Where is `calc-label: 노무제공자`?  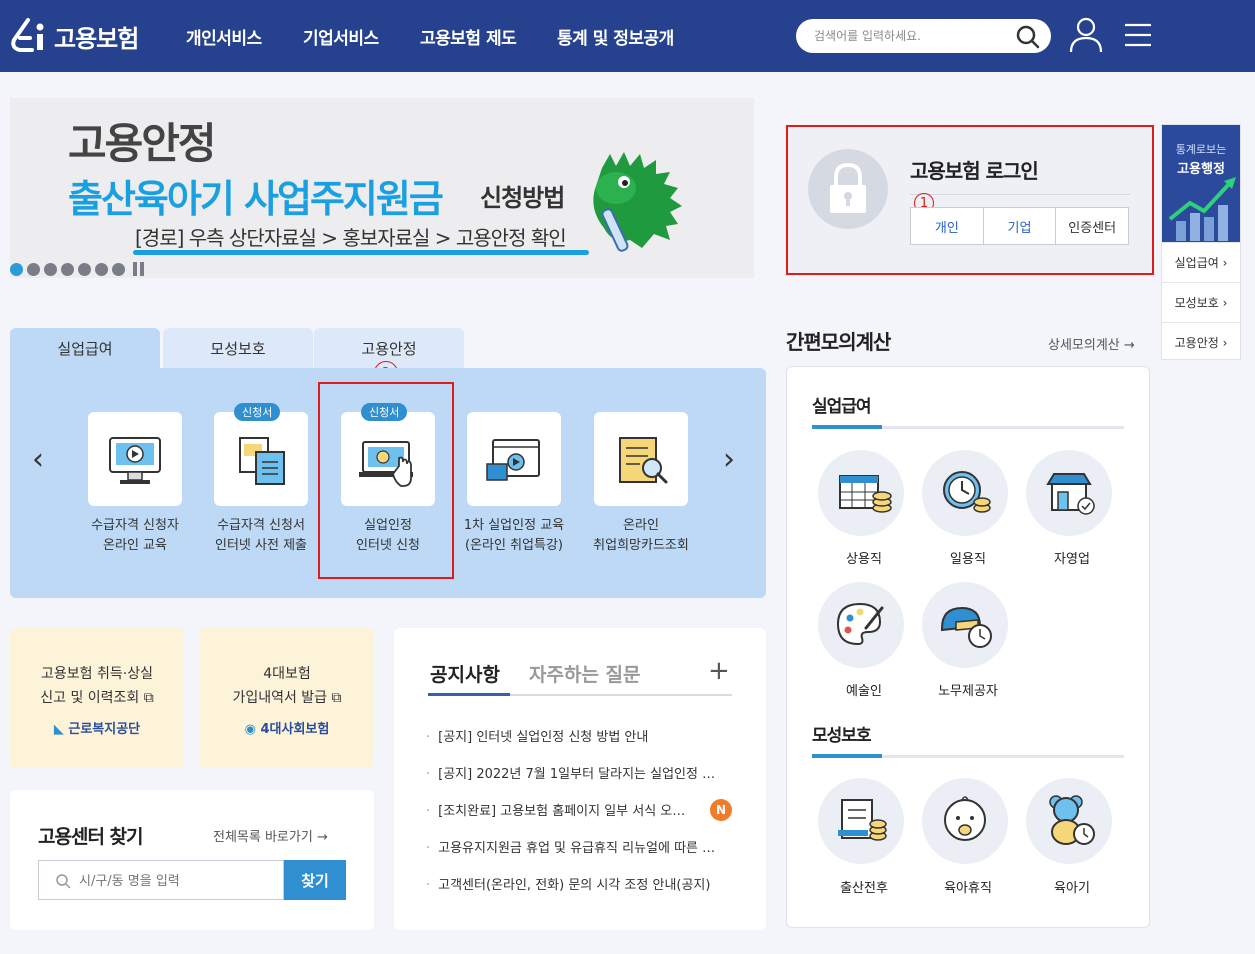 calc-label: 노무제공자 is located at coordinates (968, 691).